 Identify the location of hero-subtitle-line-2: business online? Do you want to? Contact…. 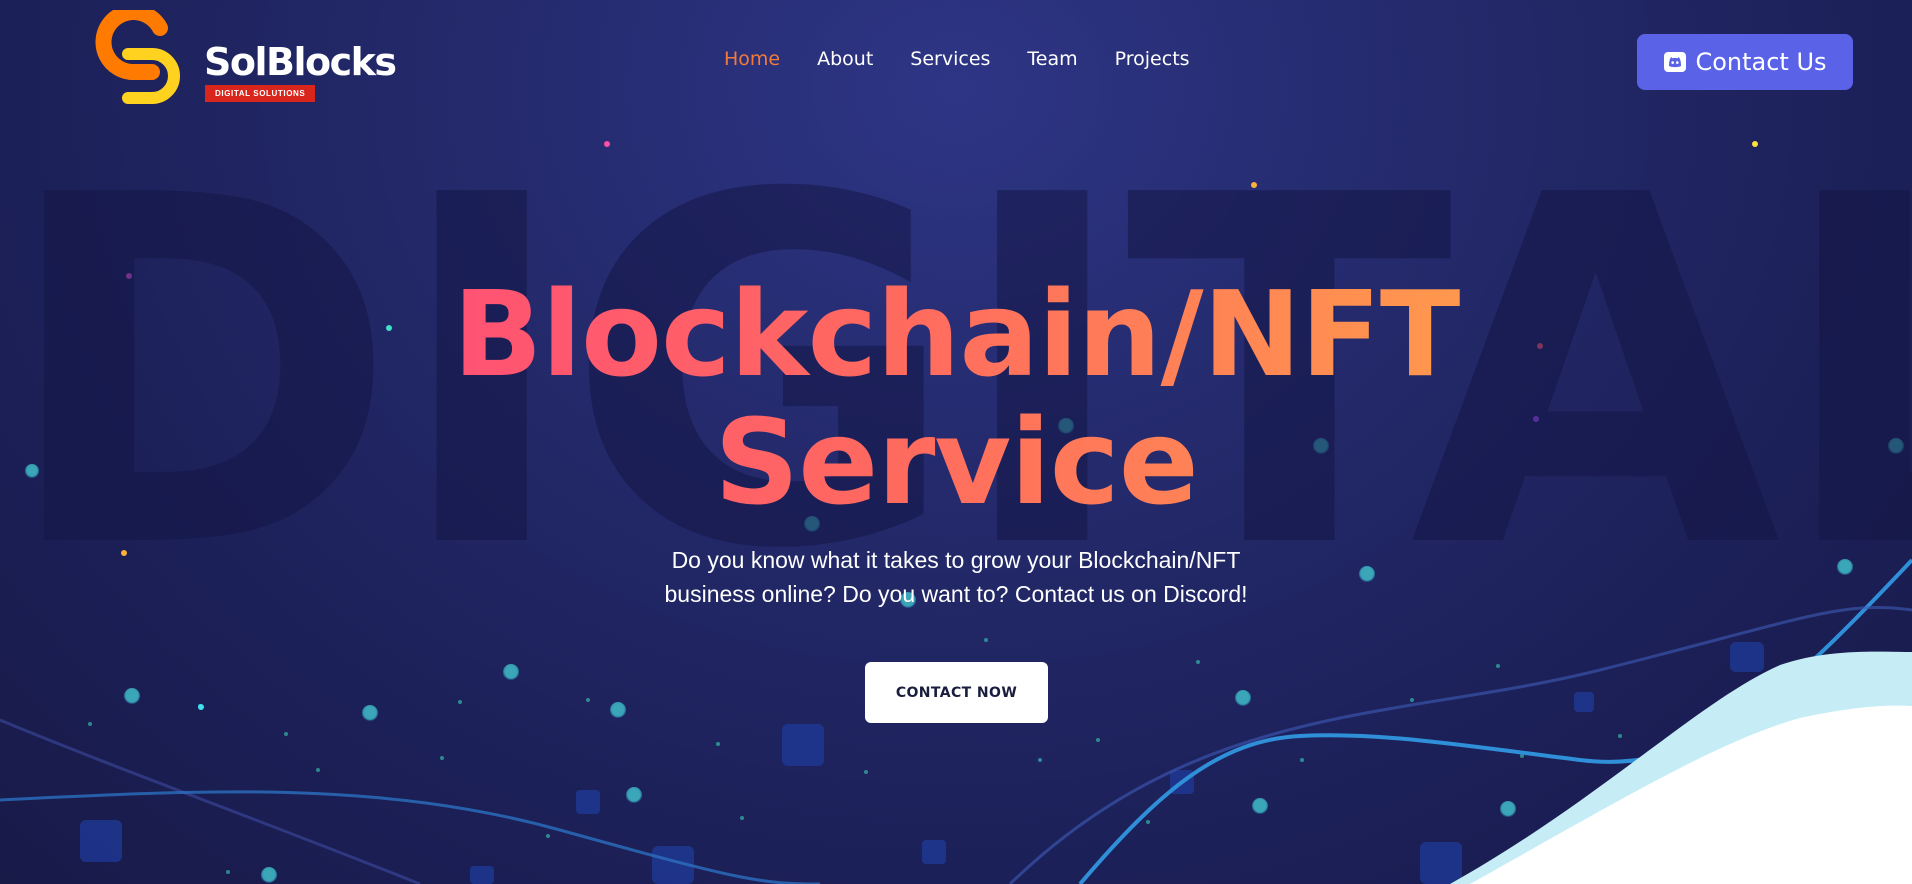
(956, 594).